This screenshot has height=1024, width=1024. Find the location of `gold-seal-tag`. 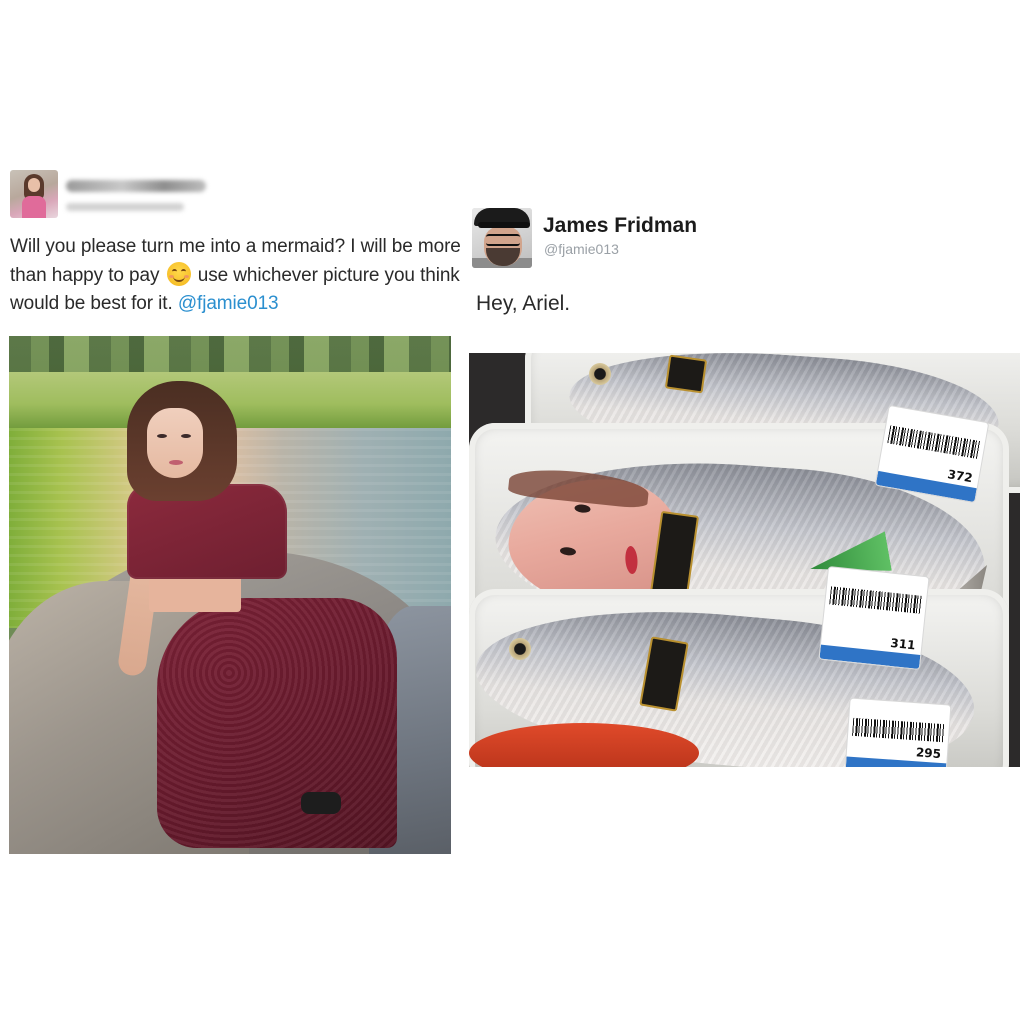

gold-seal-tag is located at coordinates (686, 374).